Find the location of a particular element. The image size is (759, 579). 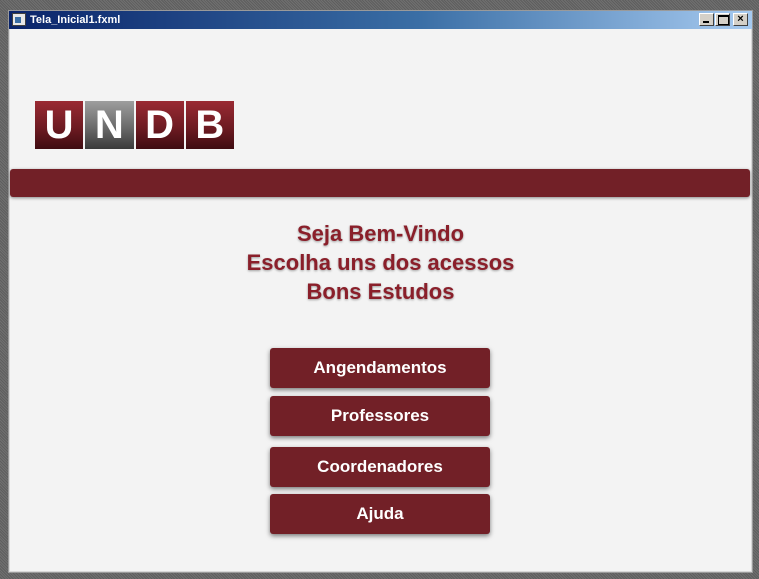

maximize-icon is located at coordinates (723, 20).